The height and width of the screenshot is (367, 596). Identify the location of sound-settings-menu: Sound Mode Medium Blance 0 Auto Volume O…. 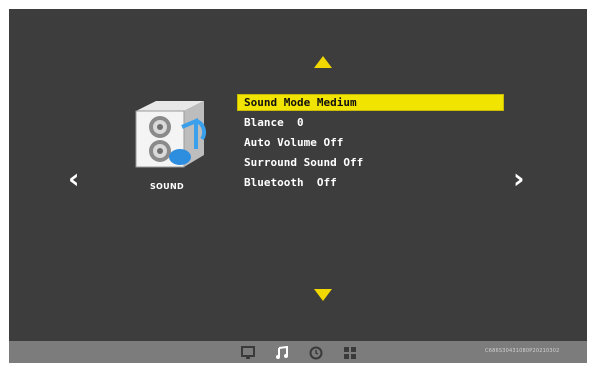
(370, 143).